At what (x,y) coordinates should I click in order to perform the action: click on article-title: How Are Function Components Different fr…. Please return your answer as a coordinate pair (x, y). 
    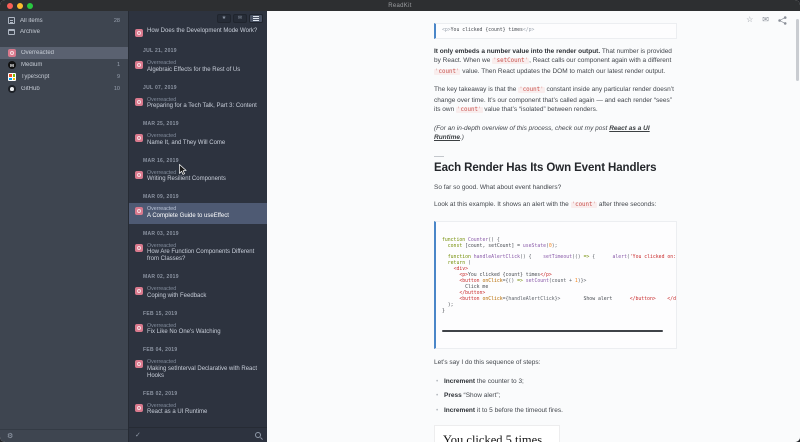
    Looking at the image, I should click on (201, 255).